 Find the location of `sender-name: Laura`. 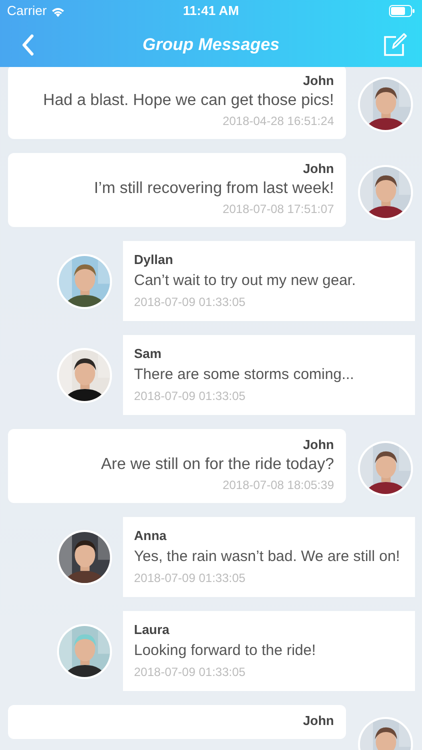

sender-name: Laura is located at coordinates (152, 630).